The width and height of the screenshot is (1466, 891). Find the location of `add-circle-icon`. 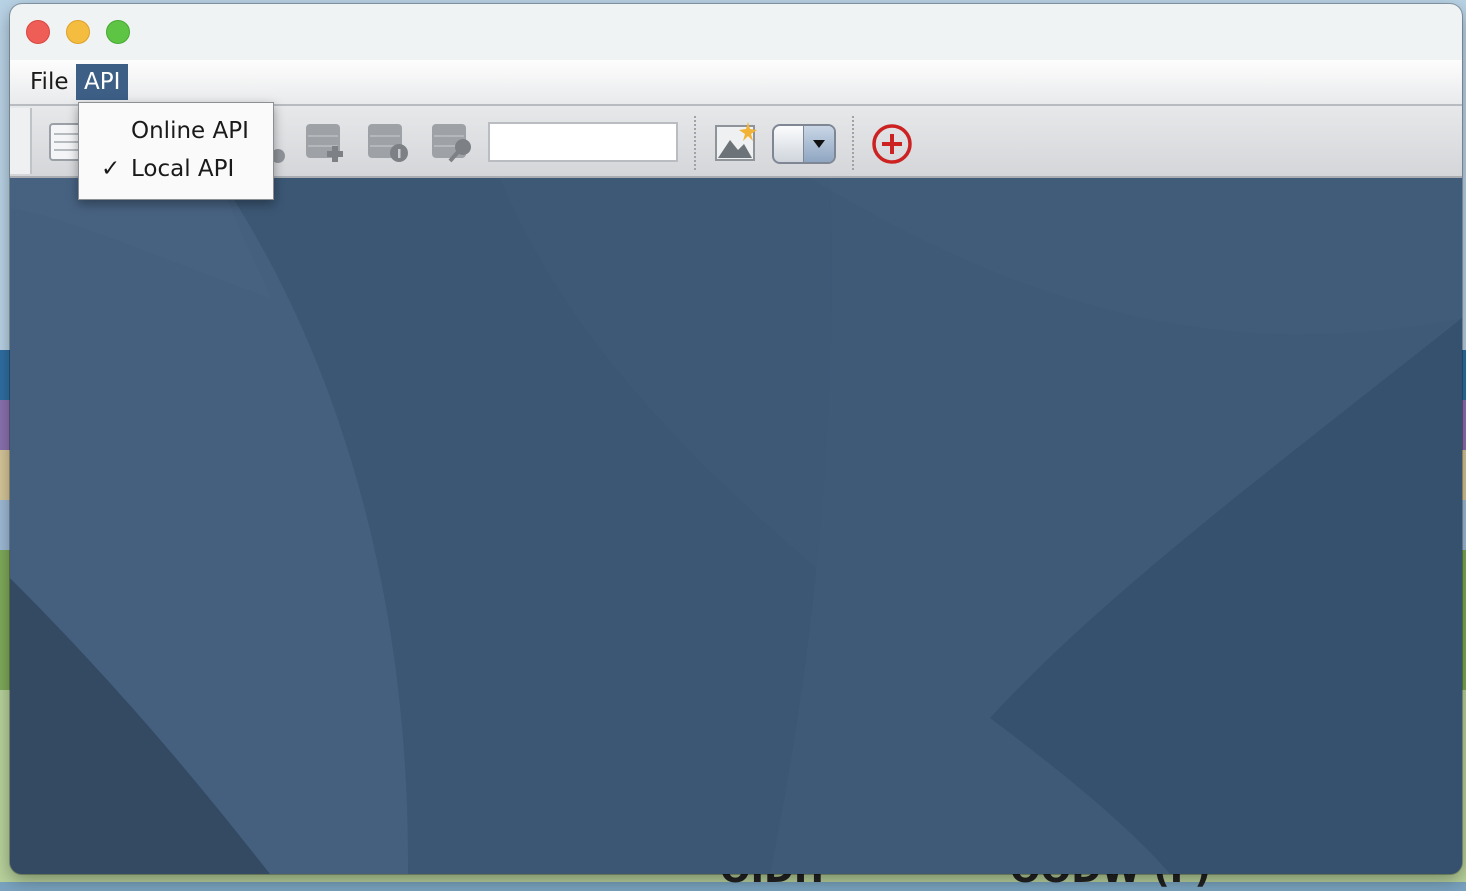

add-circle-icon is located at coordinates (892, 144).